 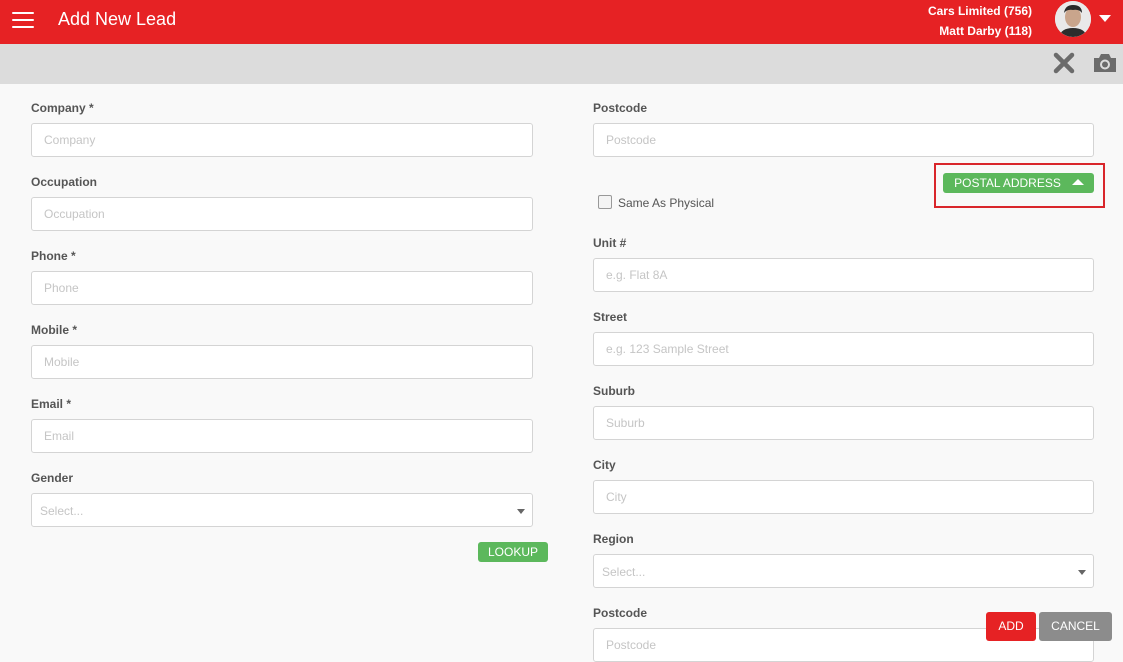 What do you see at coordinates (1075, 626) in the screenshot?
I see `cancel-button: CANCEL` at bounding box center [1075, 626].